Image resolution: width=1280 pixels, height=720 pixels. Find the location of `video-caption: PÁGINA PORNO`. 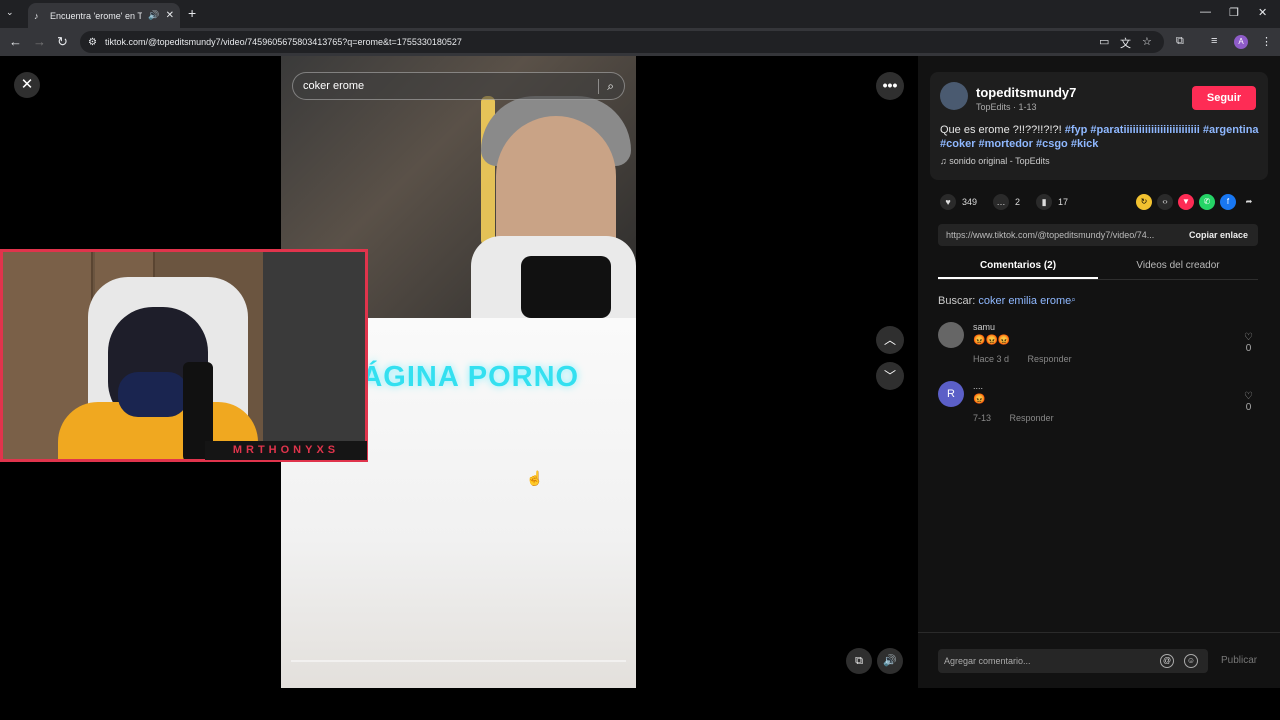

video-caption: PÁGINA PORNO is located at coordinates (460, 377).